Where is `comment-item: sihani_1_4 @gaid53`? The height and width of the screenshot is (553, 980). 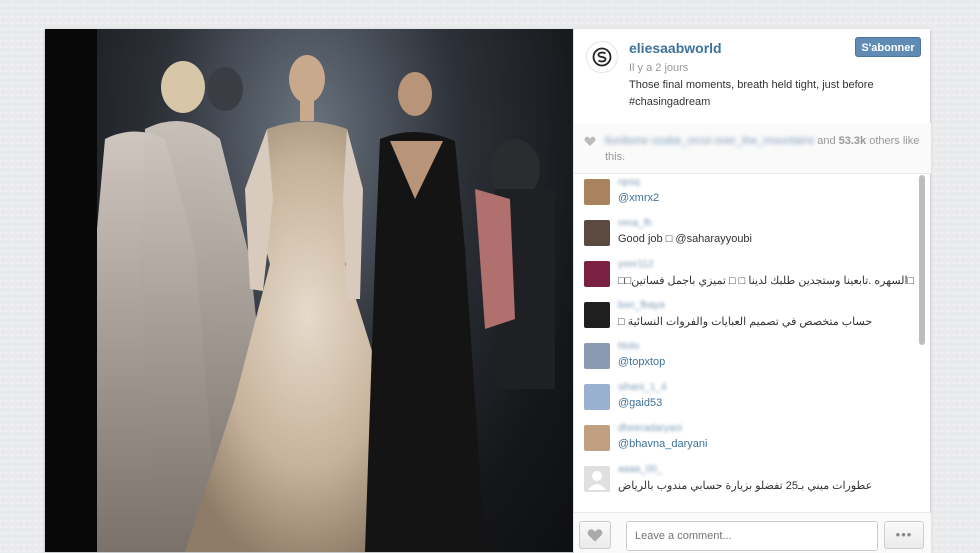 comment-item: sihani_1_4 @gaid53 is located at coordinates (749, 400).